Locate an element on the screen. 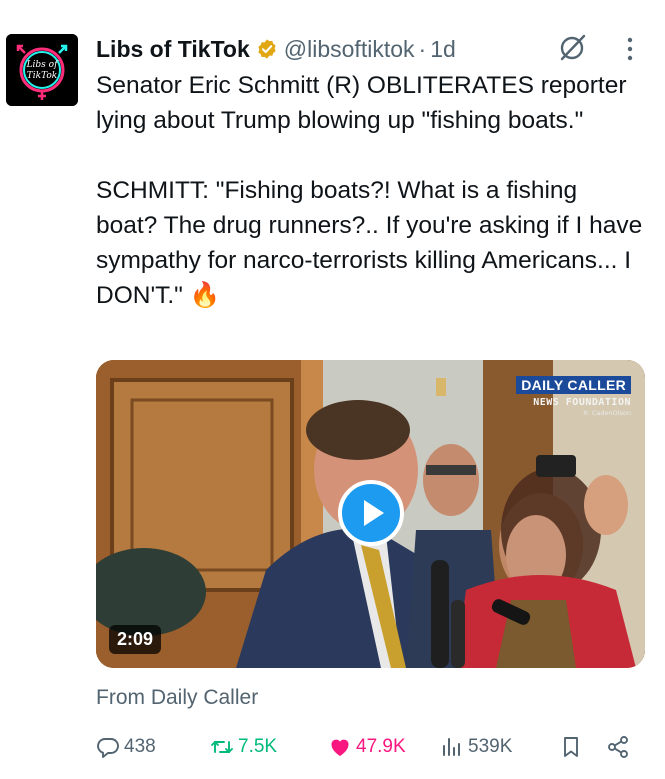 This screenshot has height=779, width=665. video-duration: 2:09 is located at coordinates (135, 639).